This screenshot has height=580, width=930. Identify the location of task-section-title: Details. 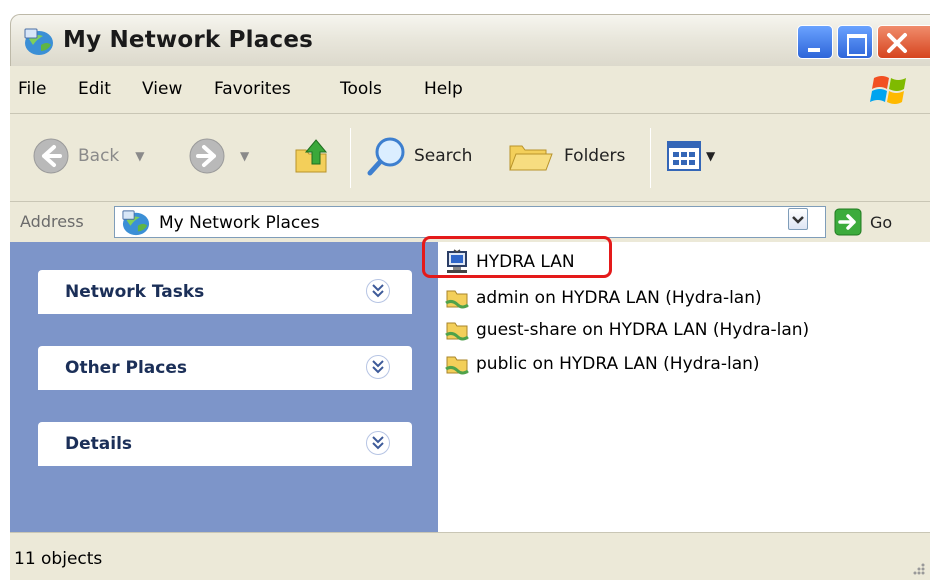
(99, 444).